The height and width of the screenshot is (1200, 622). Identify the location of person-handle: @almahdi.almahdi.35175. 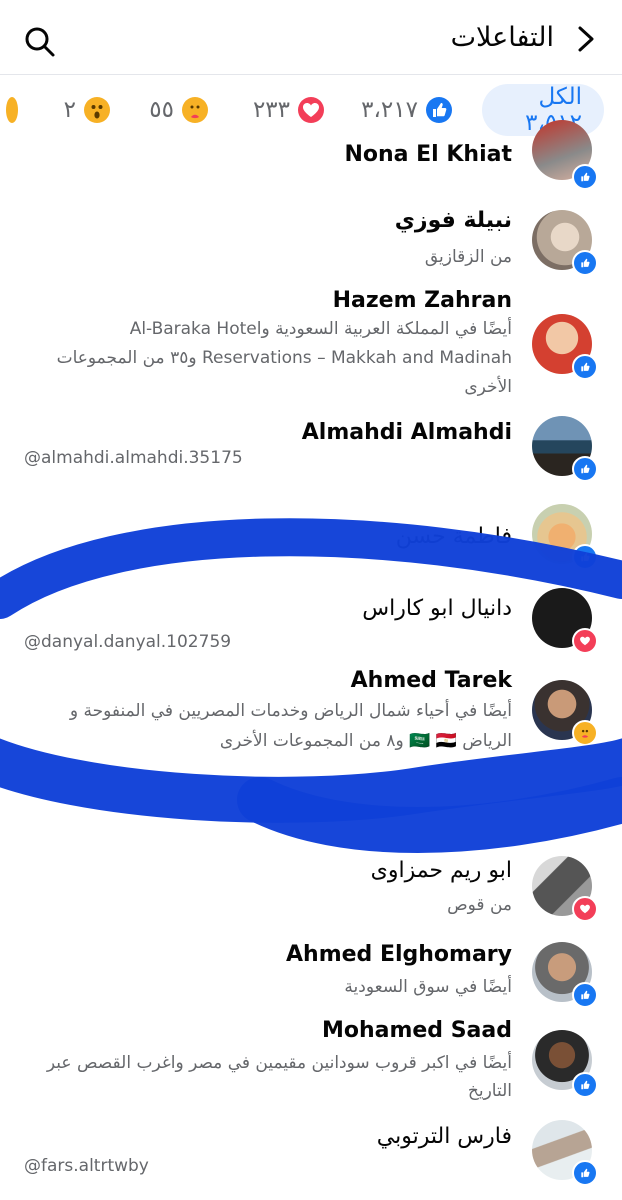
(133, 458).